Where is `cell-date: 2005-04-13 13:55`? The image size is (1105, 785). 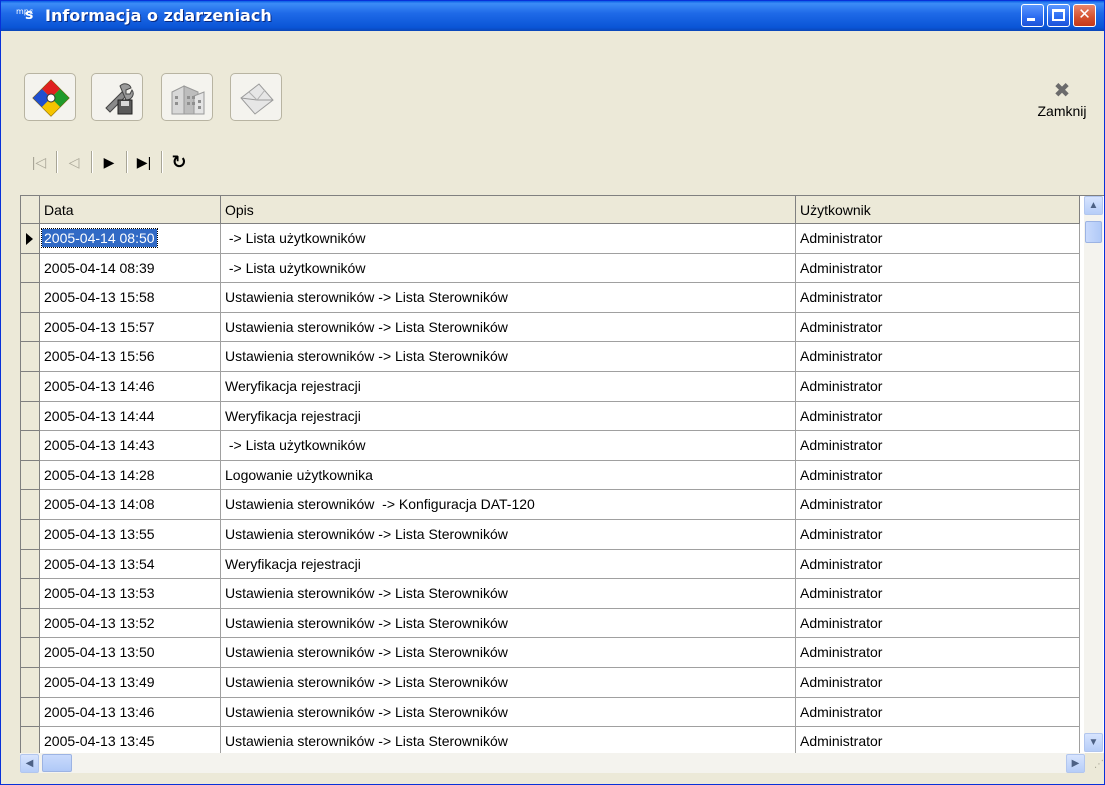 cell-date: 2005-04-13 13:55 is located at coordinates (130, 534).